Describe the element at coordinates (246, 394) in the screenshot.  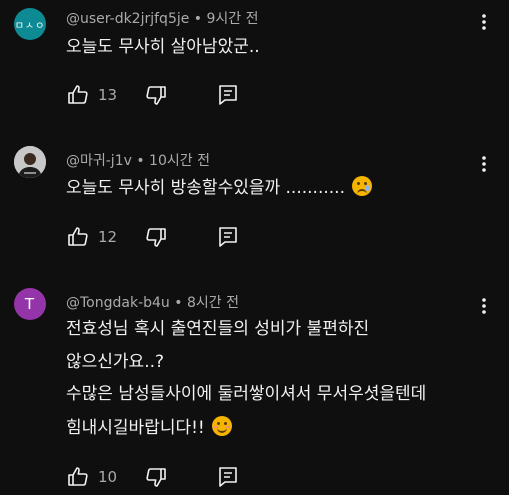
I see `comment-text-line: 수많은 남성들사이에 둘러쌓이셔서 무서우셧을텐데` at that location.